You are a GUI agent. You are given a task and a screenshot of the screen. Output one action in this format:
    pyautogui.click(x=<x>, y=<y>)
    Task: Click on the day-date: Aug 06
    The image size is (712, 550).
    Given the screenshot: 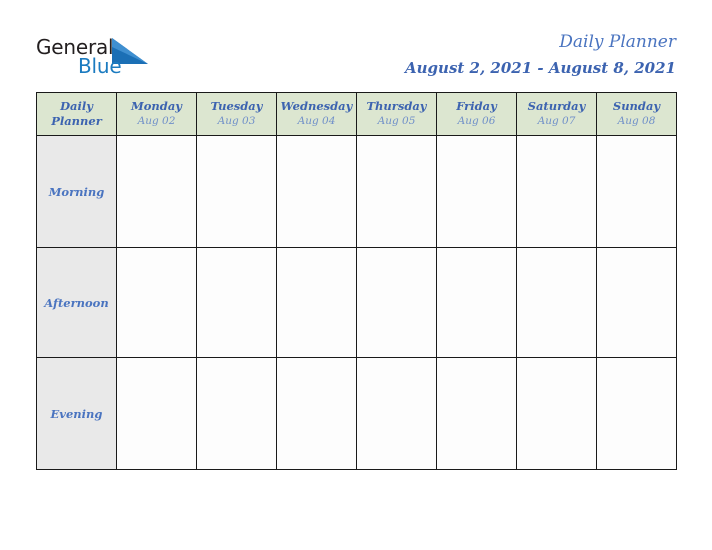 What is the action you would take?
    pyautogui.click(x=476, y=121)
    